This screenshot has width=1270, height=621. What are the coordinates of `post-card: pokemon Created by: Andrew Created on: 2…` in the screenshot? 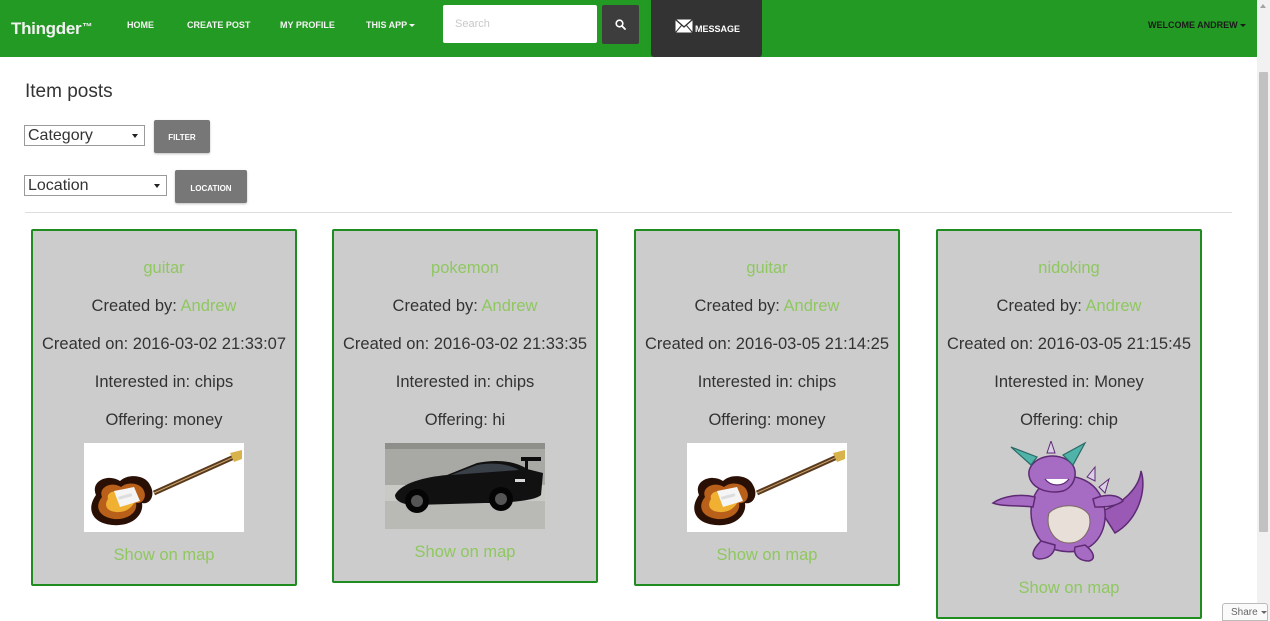 It's located at (465, 406).